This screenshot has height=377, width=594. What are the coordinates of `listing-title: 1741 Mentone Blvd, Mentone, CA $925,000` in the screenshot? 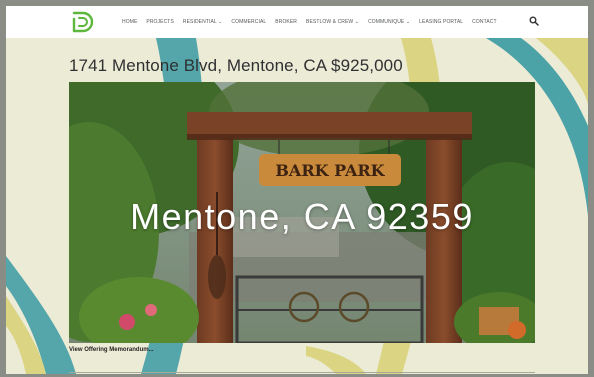 It's located at (236, 65).